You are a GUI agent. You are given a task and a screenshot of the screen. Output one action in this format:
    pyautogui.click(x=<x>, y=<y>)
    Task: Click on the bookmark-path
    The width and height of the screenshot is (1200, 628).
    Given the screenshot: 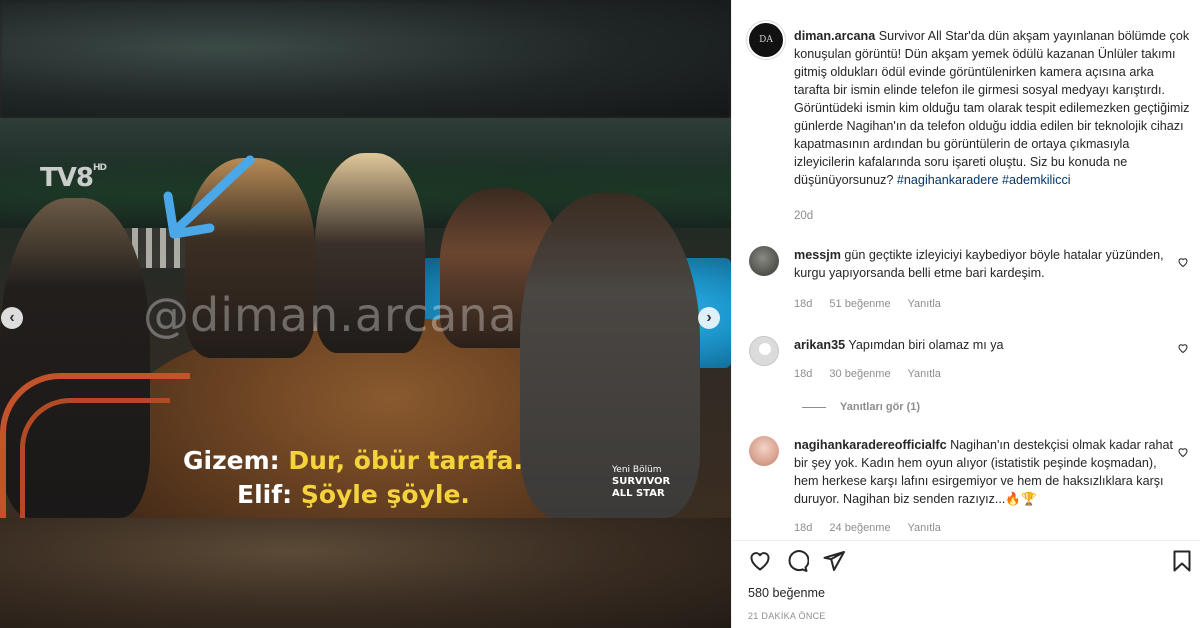 What is the action you would take?
    pyautogui.click(x=1182, y=561)
    